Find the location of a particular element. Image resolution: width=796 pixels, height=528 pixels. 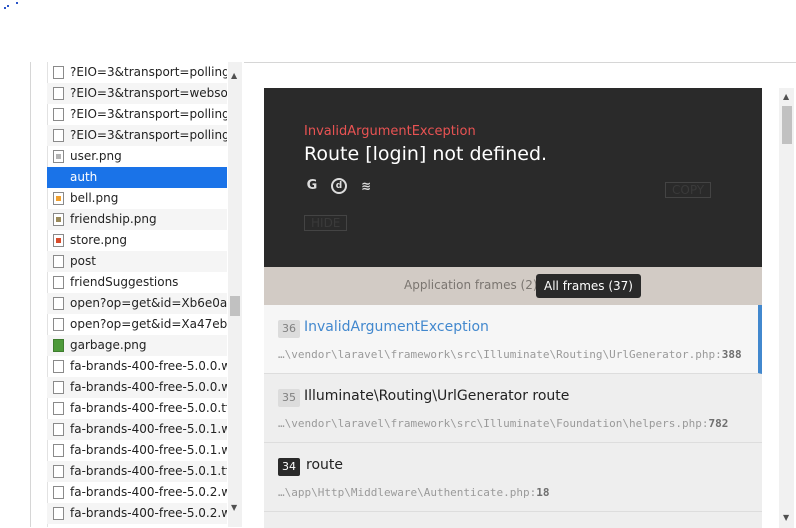

browser-top-area is located at coordinates (398, 31).